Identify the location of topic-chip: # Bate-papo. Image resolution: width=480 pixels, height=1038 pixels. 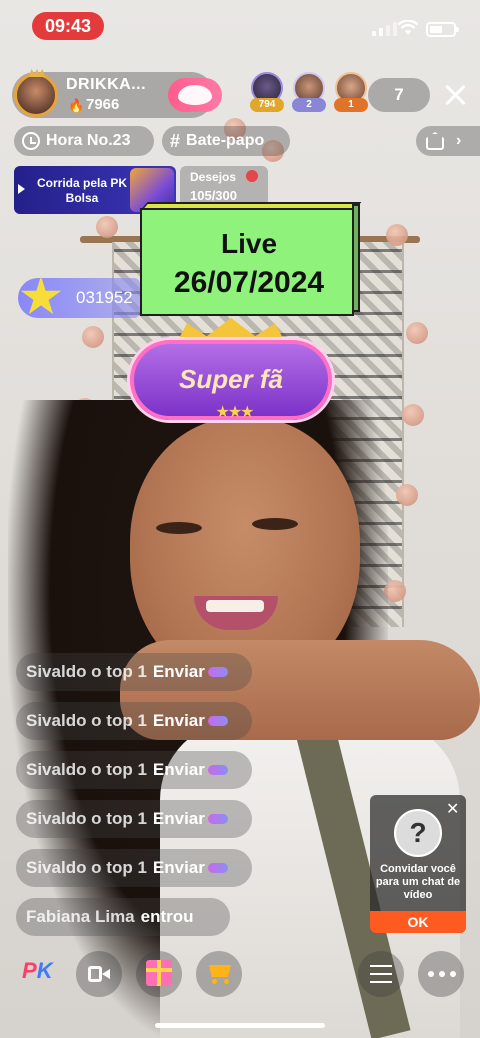
(226, 141).